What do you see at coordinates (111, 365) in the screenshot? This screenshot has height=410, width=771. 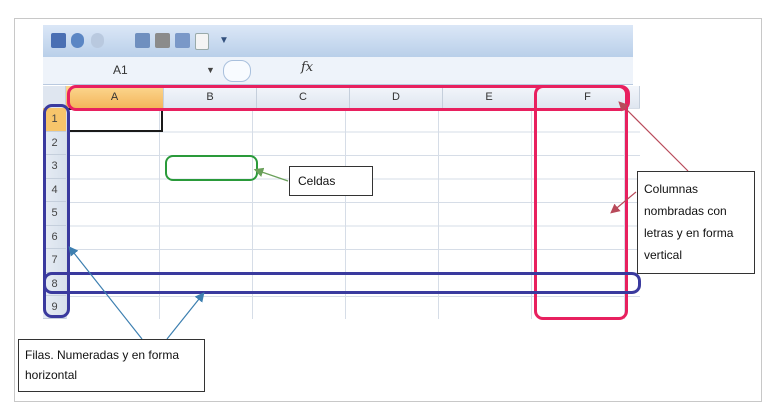 I see `filas-label: Filas. Numeradas y en forma horizontal` at bounding box center [111, 365].